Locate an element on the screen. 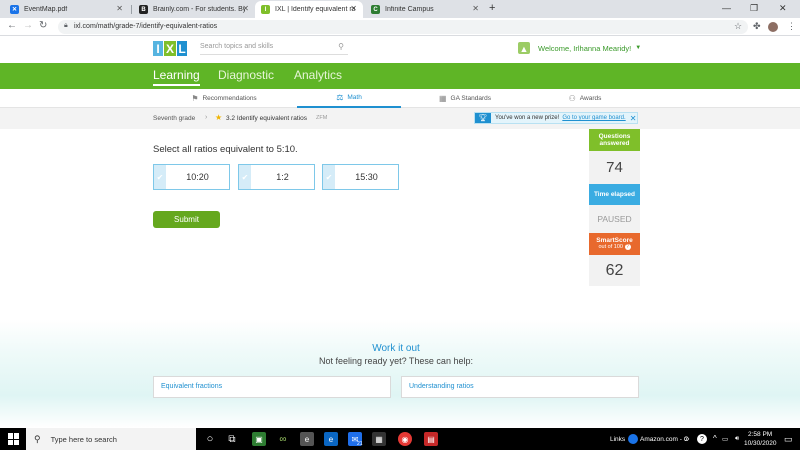 This screenshot has width=800, height=450. minimize-button: — is located at coordinates (726, 8).